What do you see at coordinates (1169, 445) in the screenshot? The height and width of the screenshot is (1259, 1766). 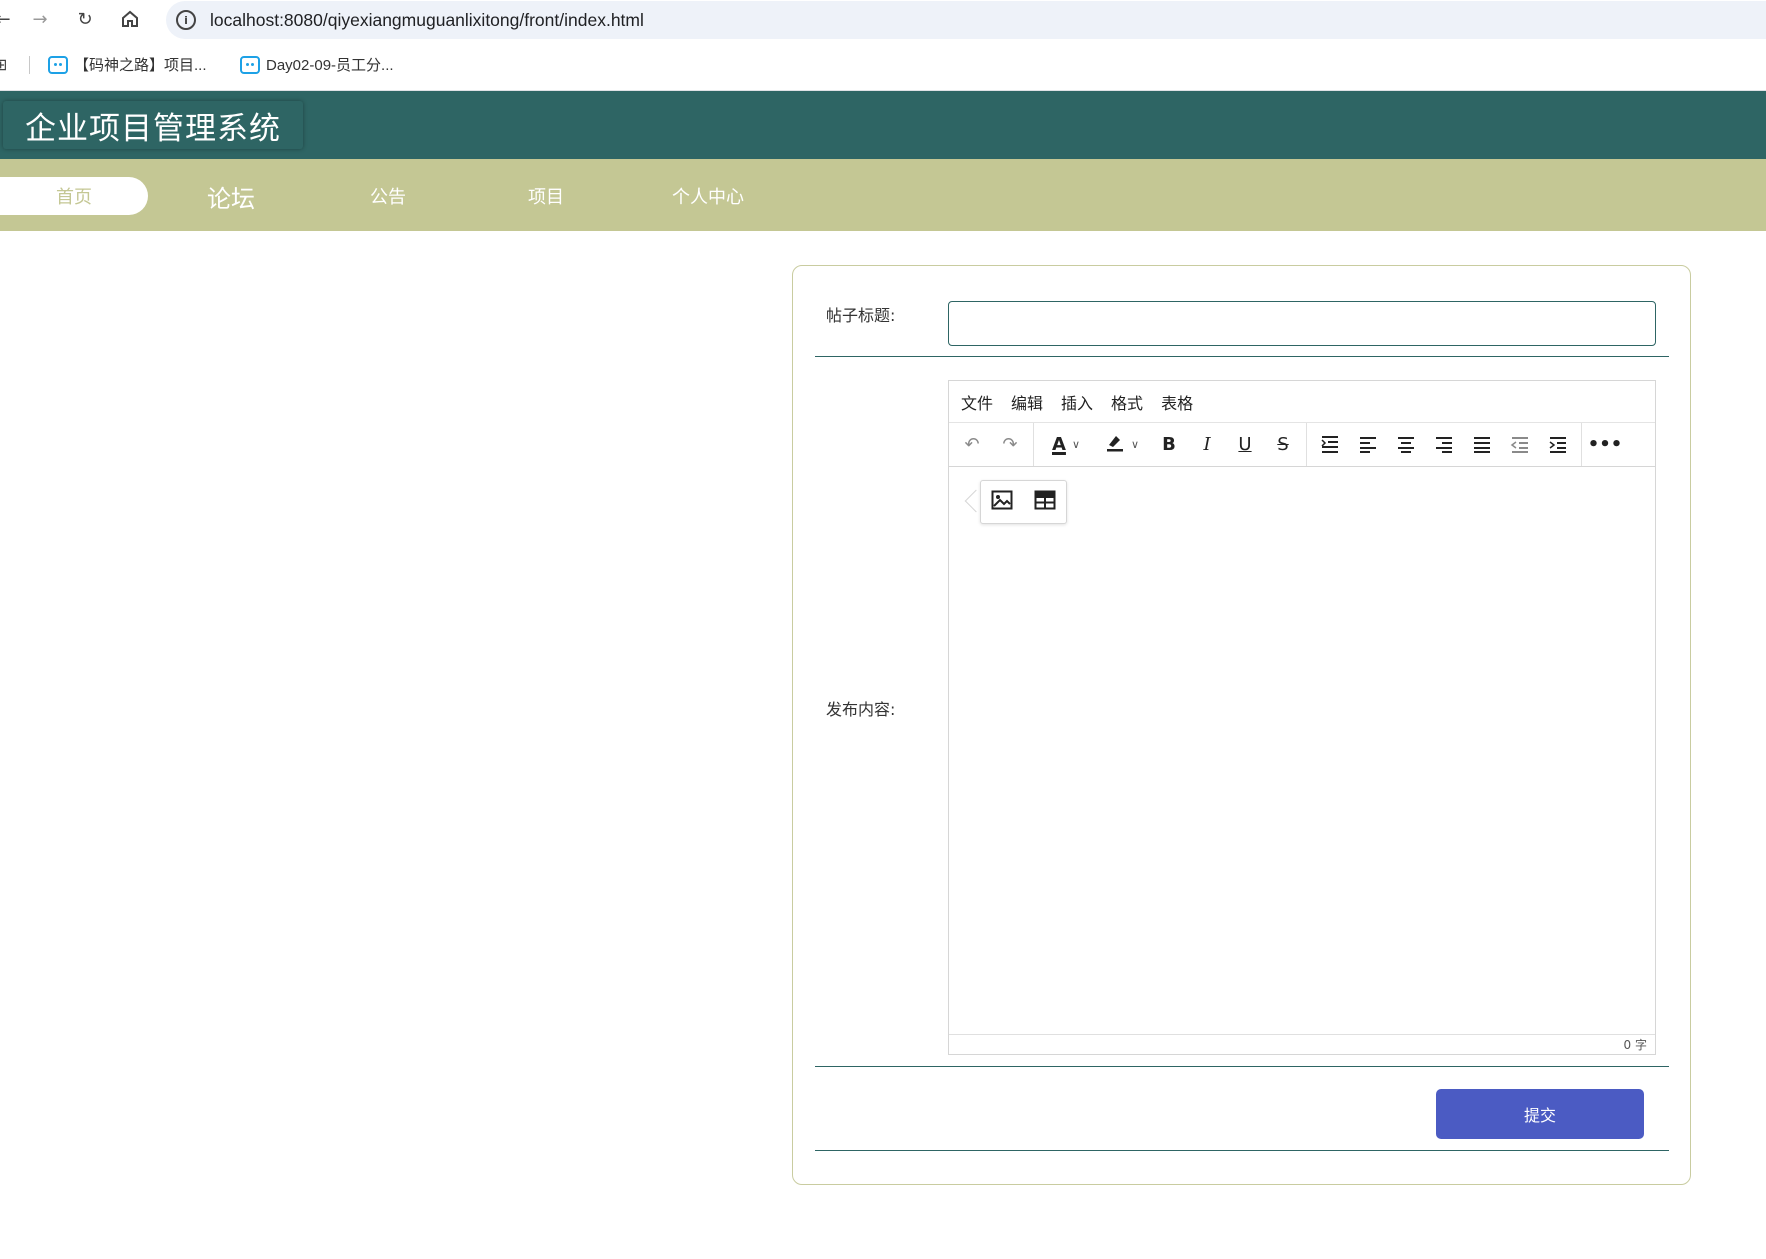 I see `bold-icon: B` at bounding box center [1169, 445].